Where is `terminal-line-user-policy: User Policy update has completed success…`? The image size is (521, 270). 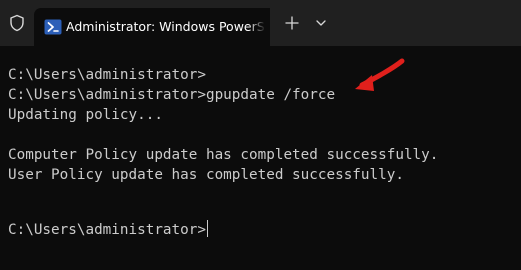
terminal-line-user-policy: User Policy update has completed success… is located at coordinates (206, 175).